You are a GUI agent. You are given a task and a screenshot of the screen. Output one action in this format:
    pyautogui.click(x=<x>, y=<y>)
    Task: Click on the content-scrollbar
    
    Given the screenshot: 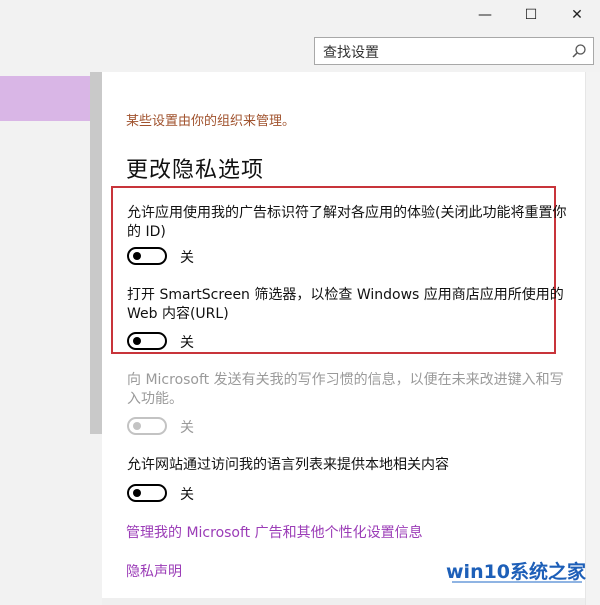 What is the action you would take?
    pyautogui.click(x=592, y=338)
    